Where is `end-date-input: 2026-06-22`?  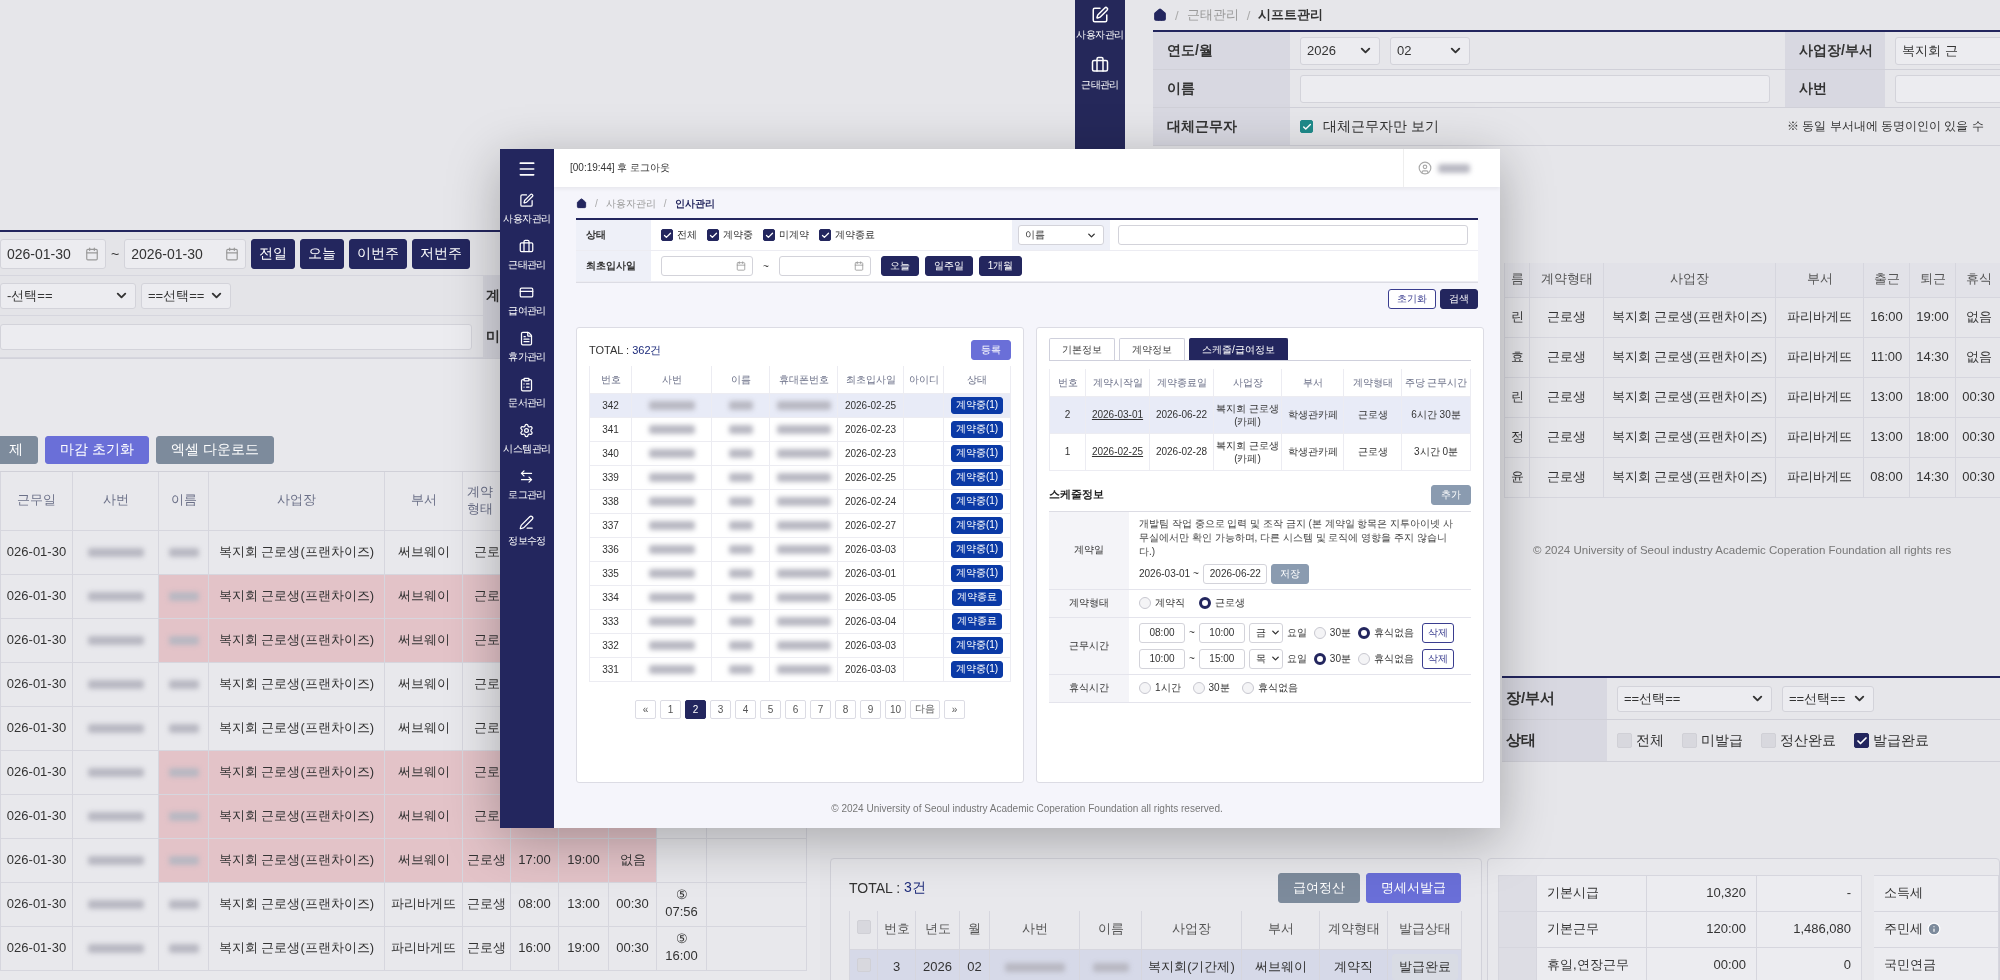 end-date-input: 2026-06-22 is located at coordinates (1234, 573).